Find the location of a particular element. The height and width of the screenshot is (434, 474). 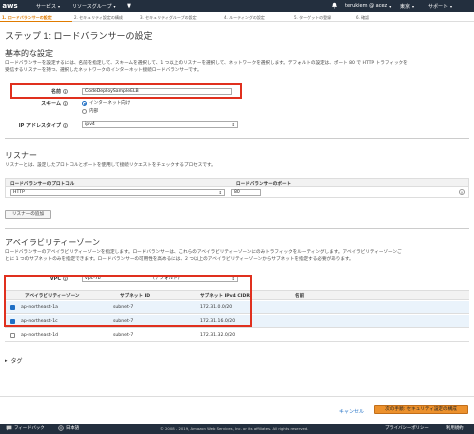

support-menu: サポート ▾ is located at coordinates (440, 6).